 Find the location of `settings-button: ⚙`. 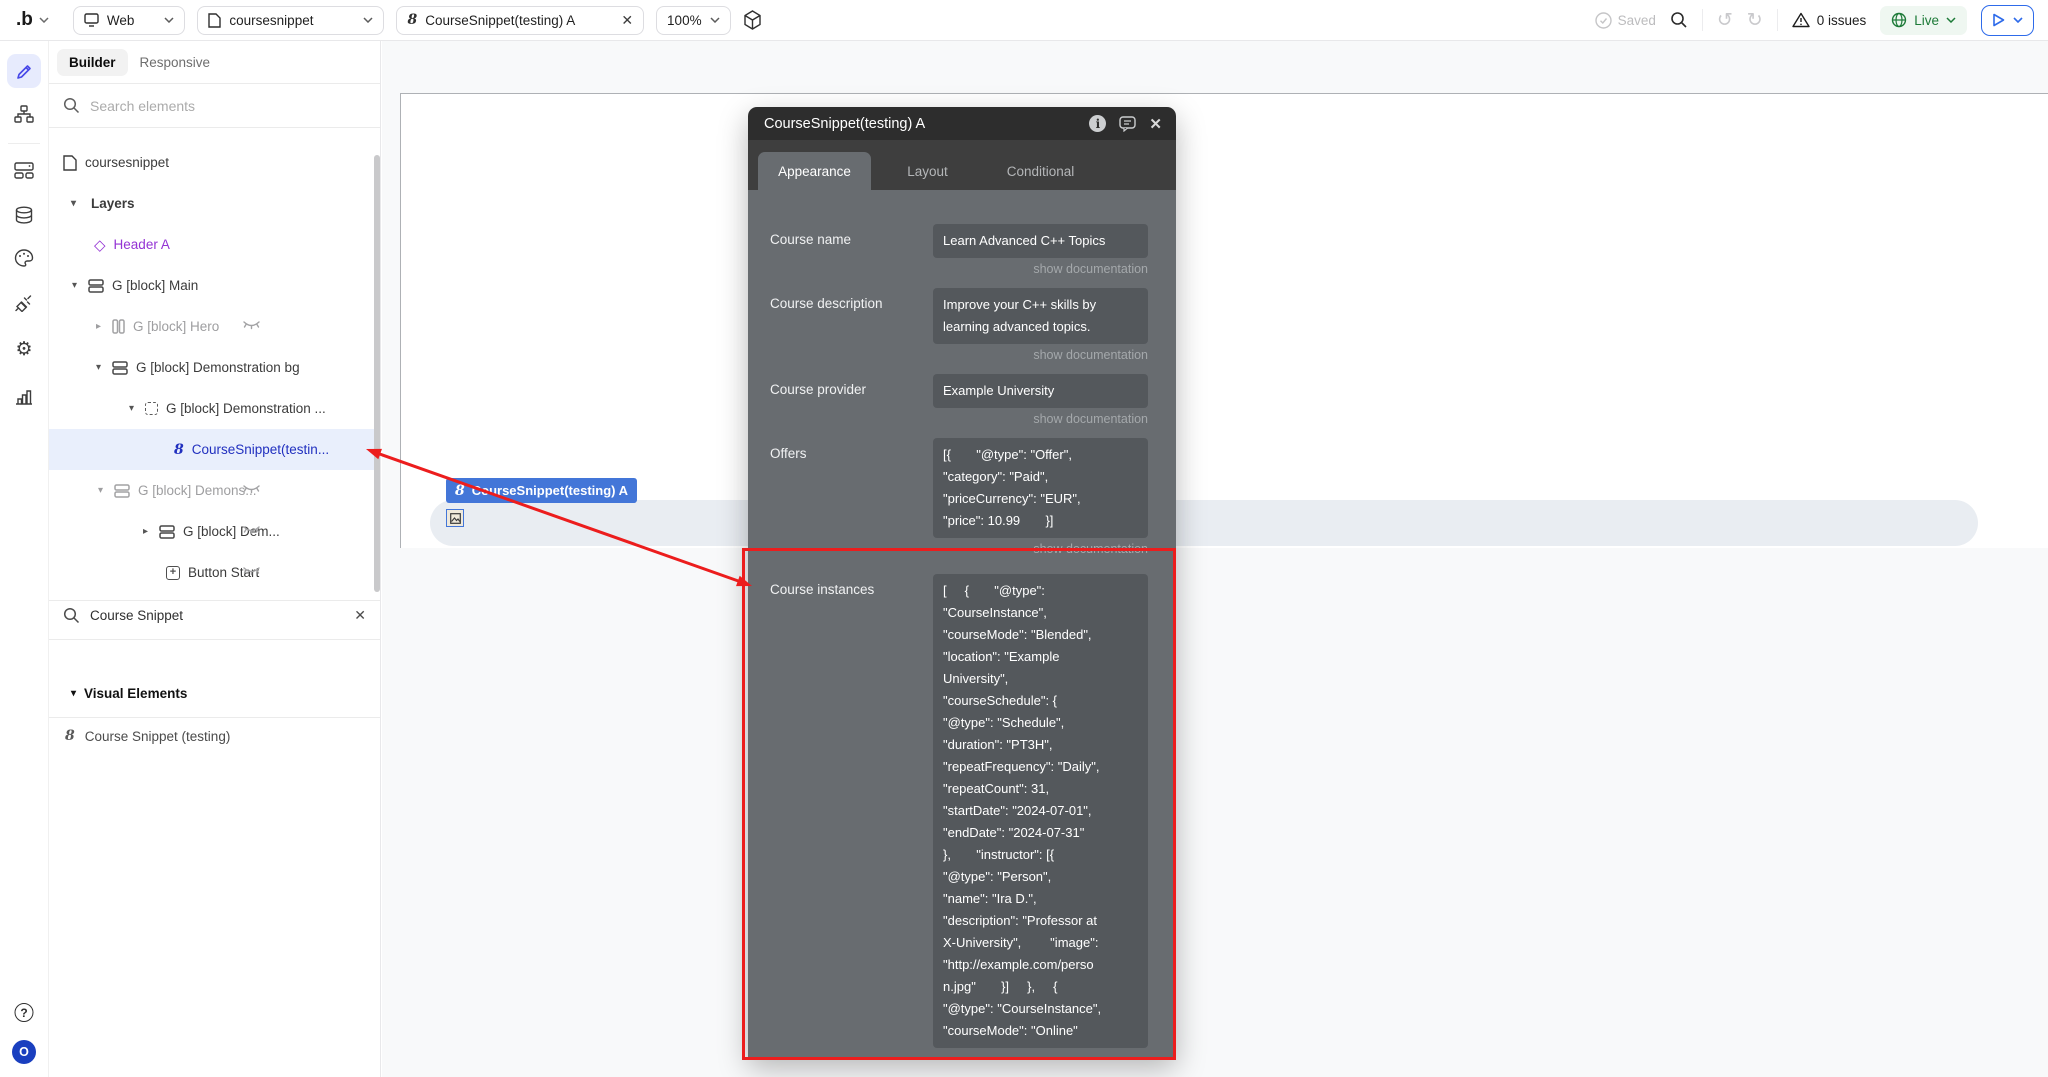

settings-button: ⚙ is located at coordinates (23, 349).